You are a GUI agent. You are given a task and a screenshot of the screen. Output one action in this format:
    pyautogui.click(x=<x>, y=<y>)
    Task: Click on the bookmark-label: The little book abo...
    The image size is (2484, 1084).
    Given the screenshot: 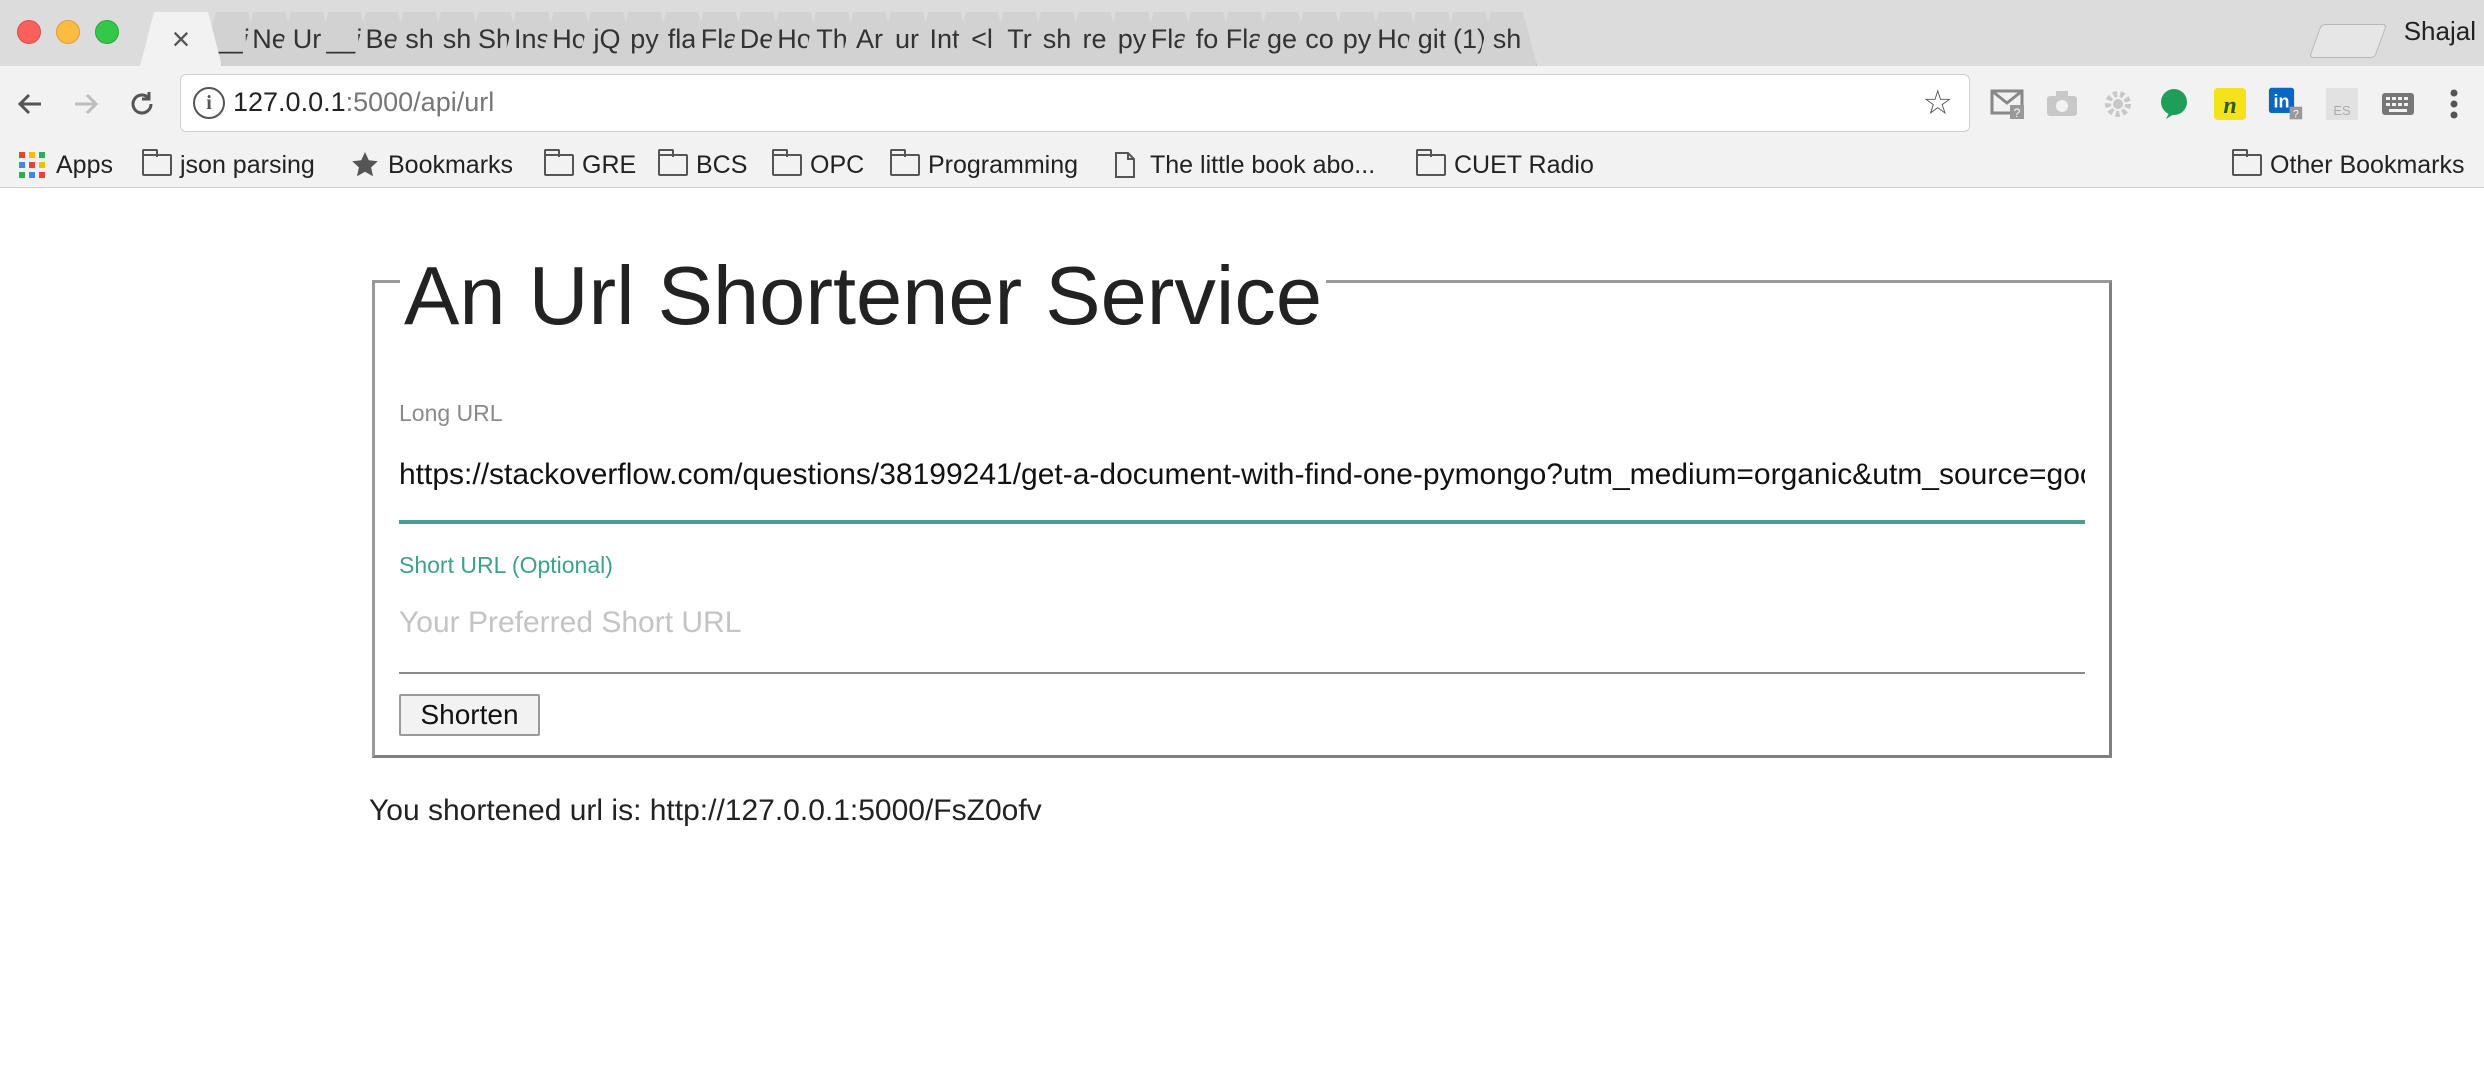 What is the action you would take?
    pyautogui.click(x=1263, y=164)
    